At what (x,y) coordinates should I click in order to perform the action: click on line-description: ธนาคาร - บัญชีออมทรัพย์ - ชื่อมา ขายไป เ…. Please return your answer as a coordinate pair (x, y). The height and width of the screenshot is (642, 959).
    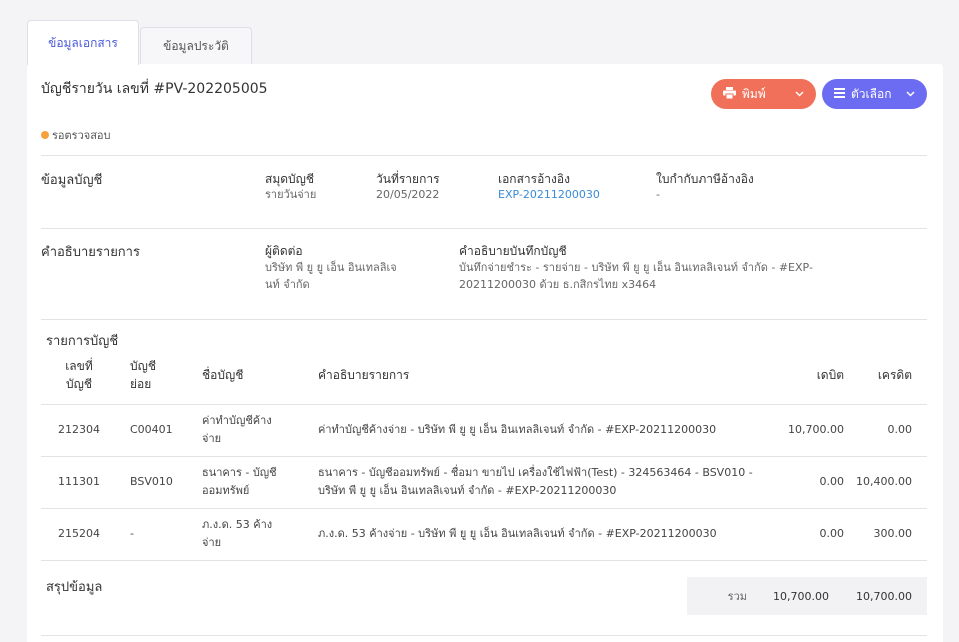
    Looking at the image, I should click on (529, 482).